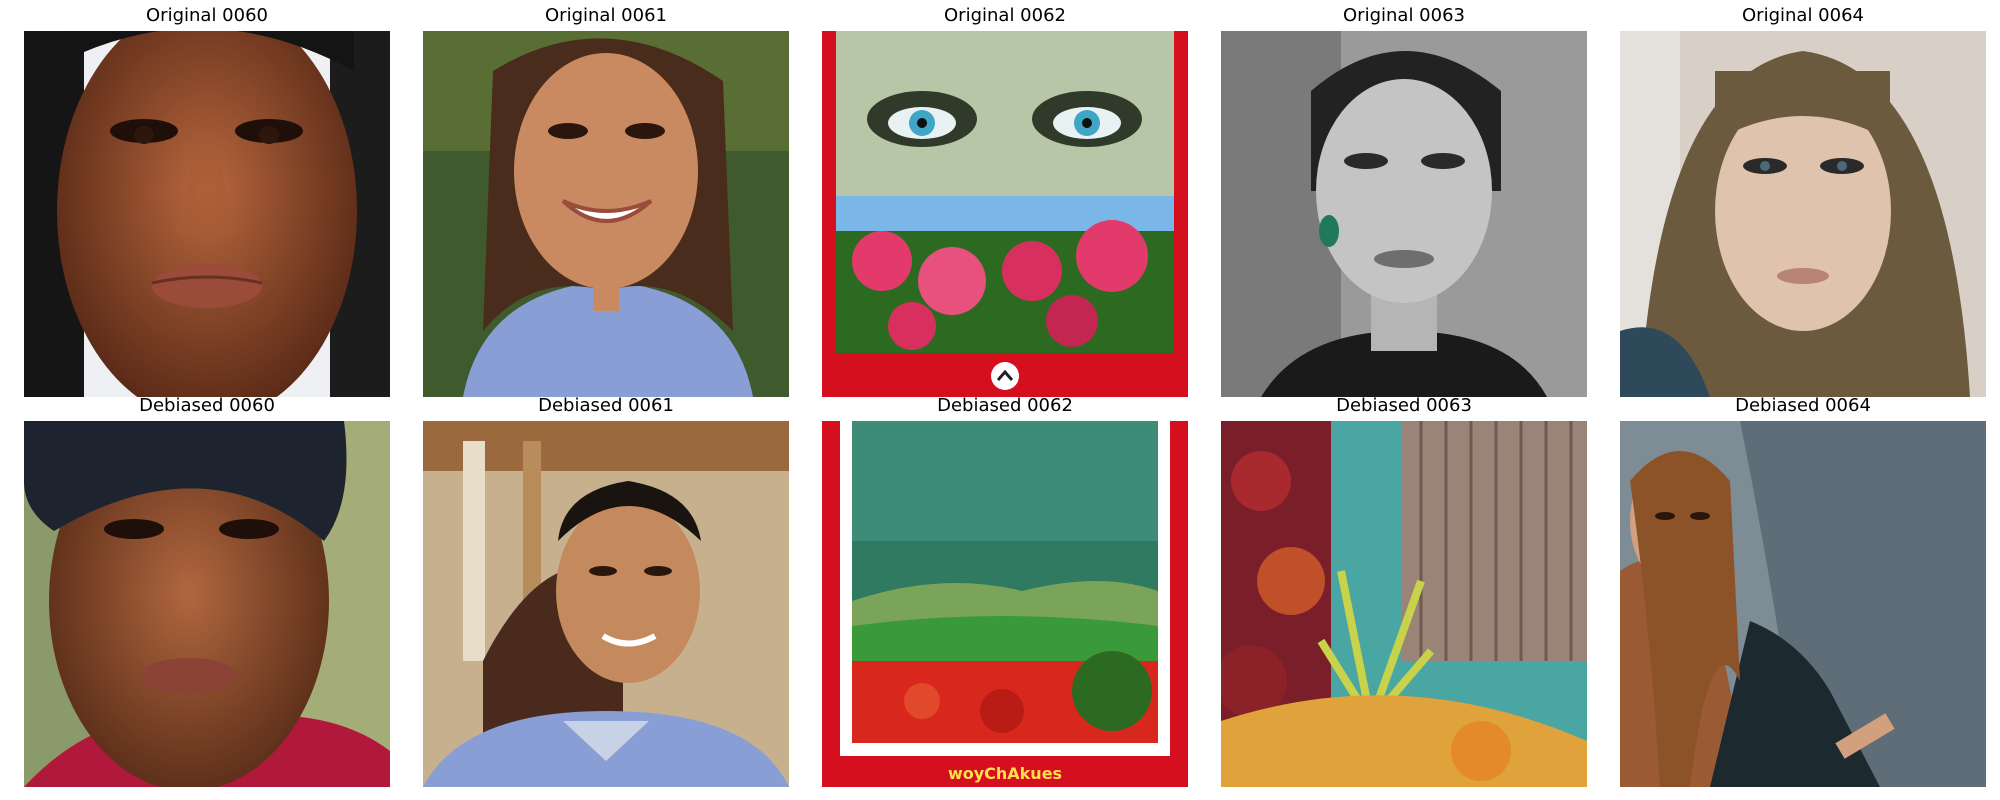  Describe the element at coordinates (1005, 773) in the screenshot. I see `poster-caption: woyChAkues` at that location.